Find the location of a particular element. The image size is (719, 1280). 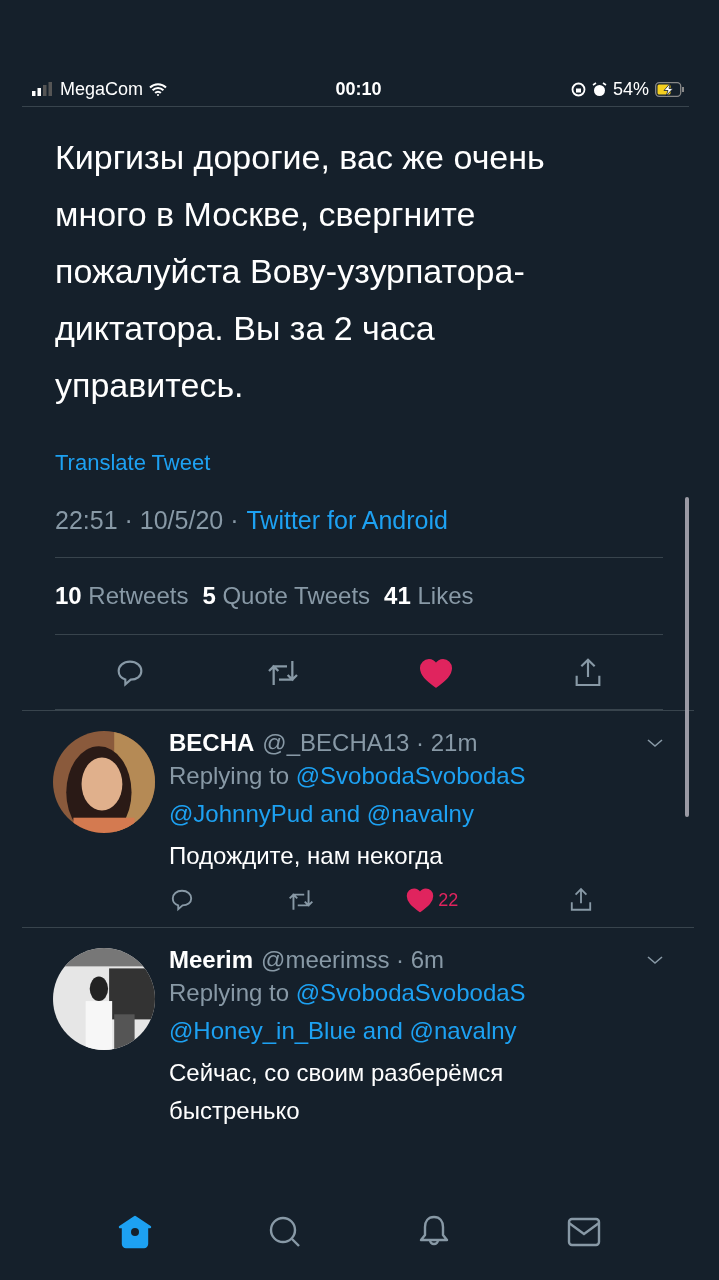

user-name: ВЕСНА is located at coordinates (212, 743).